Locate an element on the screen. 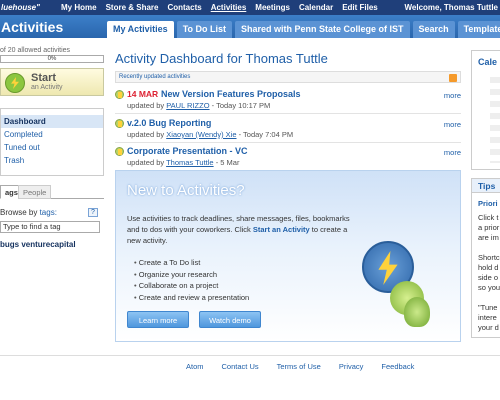 The image size is (500, 400). tips-heading: Tips is located at coordinates (486, 186).